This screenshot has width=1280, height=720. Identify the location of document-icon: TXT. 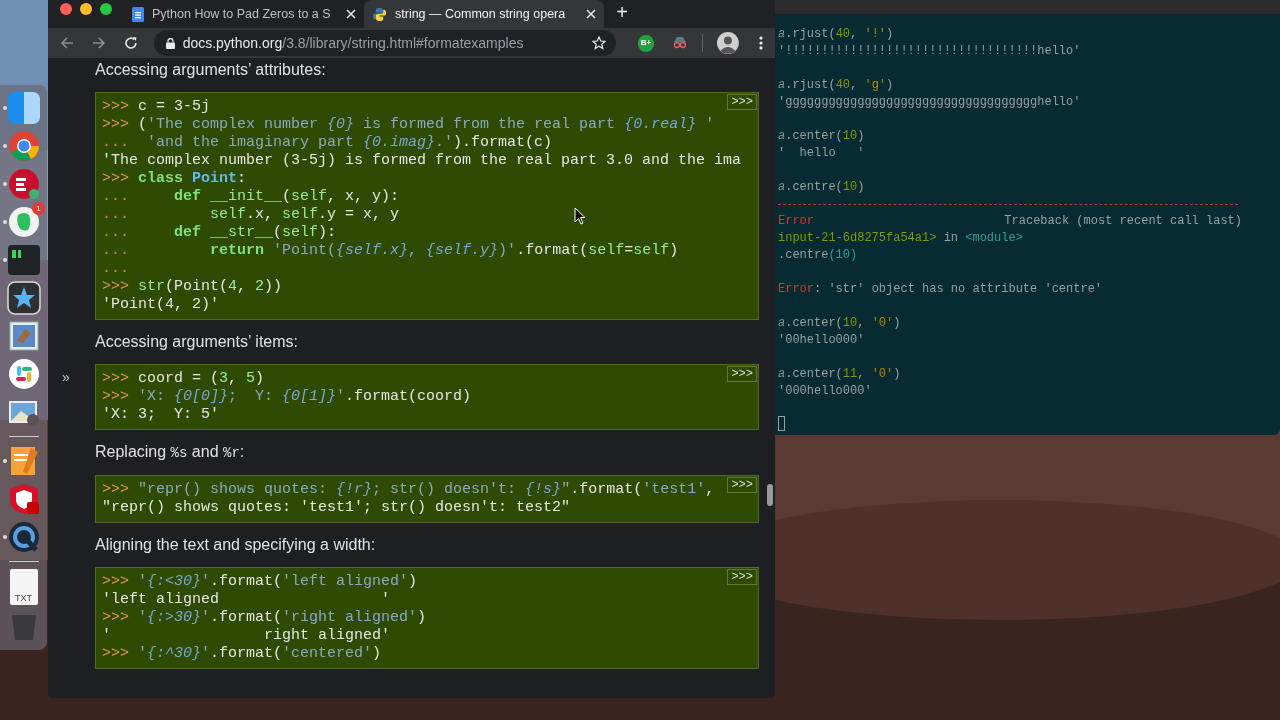
(23, 587).